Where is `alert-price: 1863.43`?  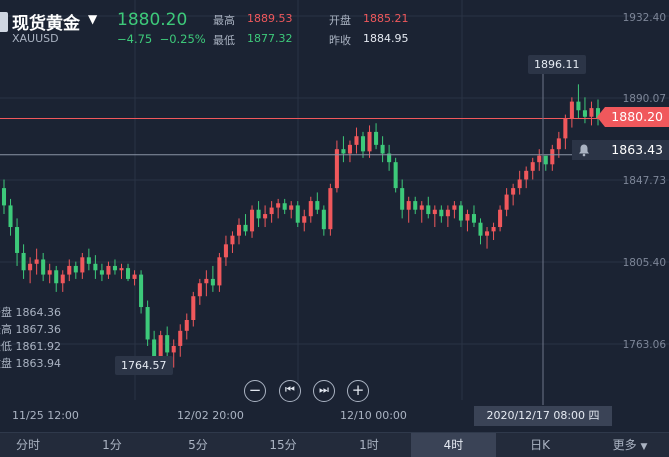
alert-price: 1863.43 is located at coordinates (637, 149).